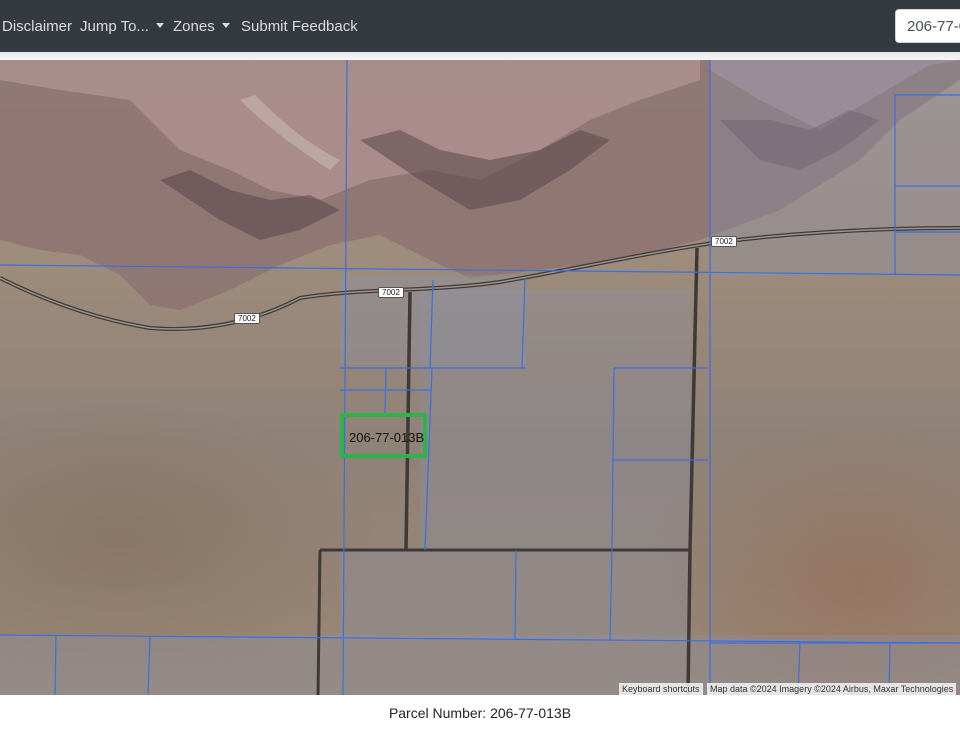 The width and height of the screenshot is (960, 731). What do you see at coordinates (480, 713) in the screenshot?
I see `parcel-number-text: Parcel Number: 206-77-013B` at bounding box center [480, 713].